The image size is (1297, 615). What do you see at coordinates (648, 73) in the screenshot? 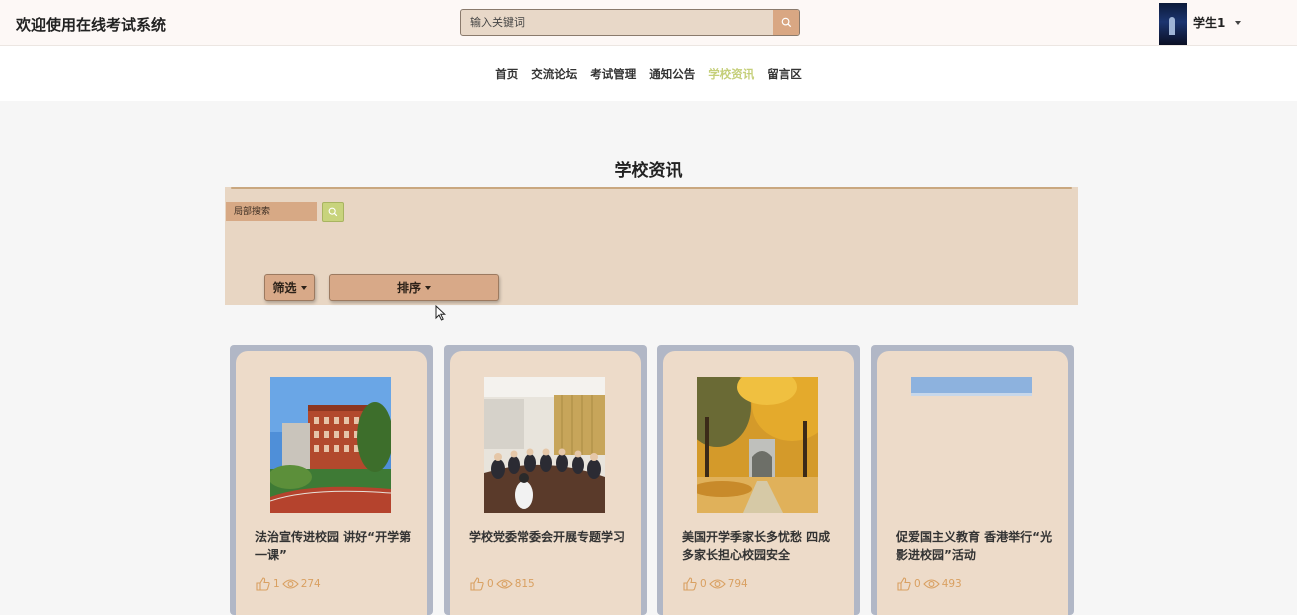
I see `main-nav: 首页 交流论坛 考试管理 通知公告 学校资讯 留言区` at bounding box center [648, 73].